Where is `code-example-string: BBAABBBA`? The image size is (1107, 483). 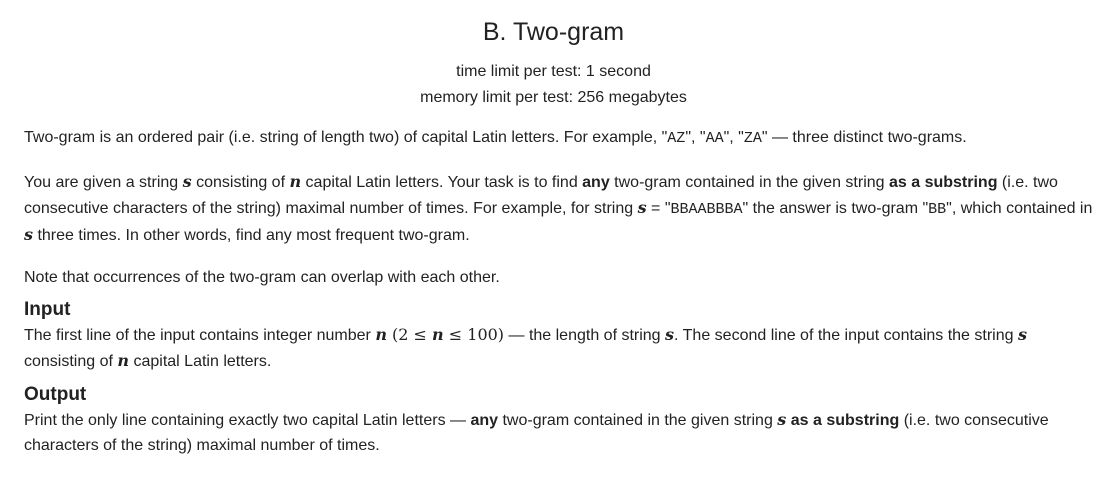 code-example-string: BBAABBBA is located at coordinates (706, 209).